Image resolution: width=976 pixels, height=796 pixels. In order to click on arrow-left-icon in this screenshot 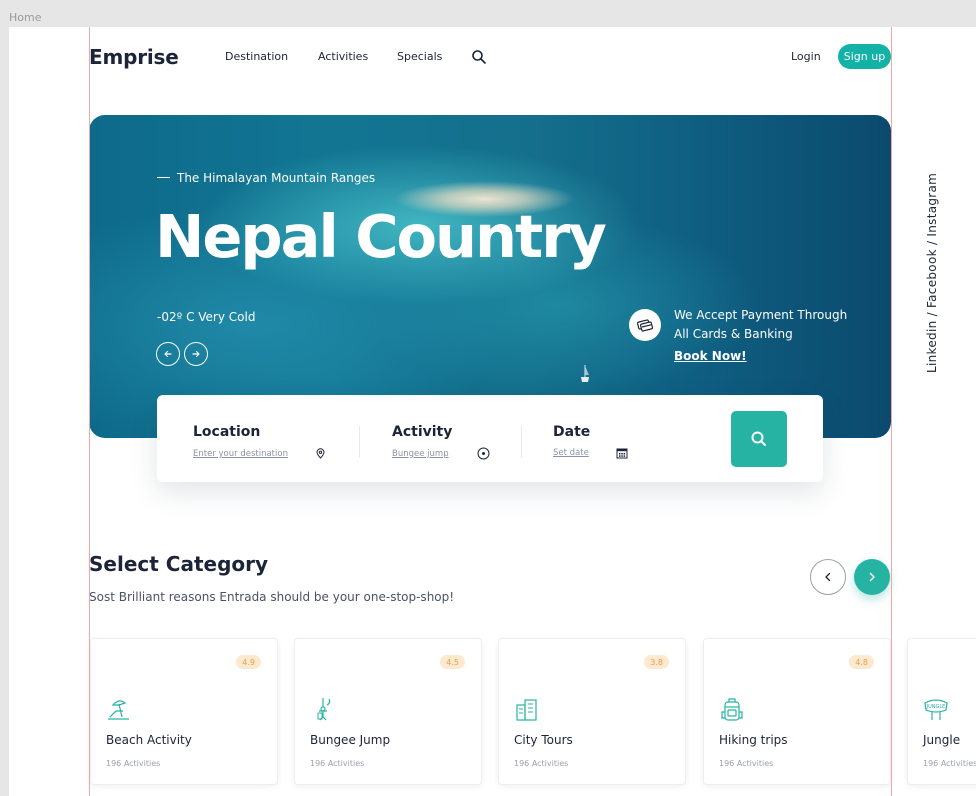, I will do `click(168, 354)`.